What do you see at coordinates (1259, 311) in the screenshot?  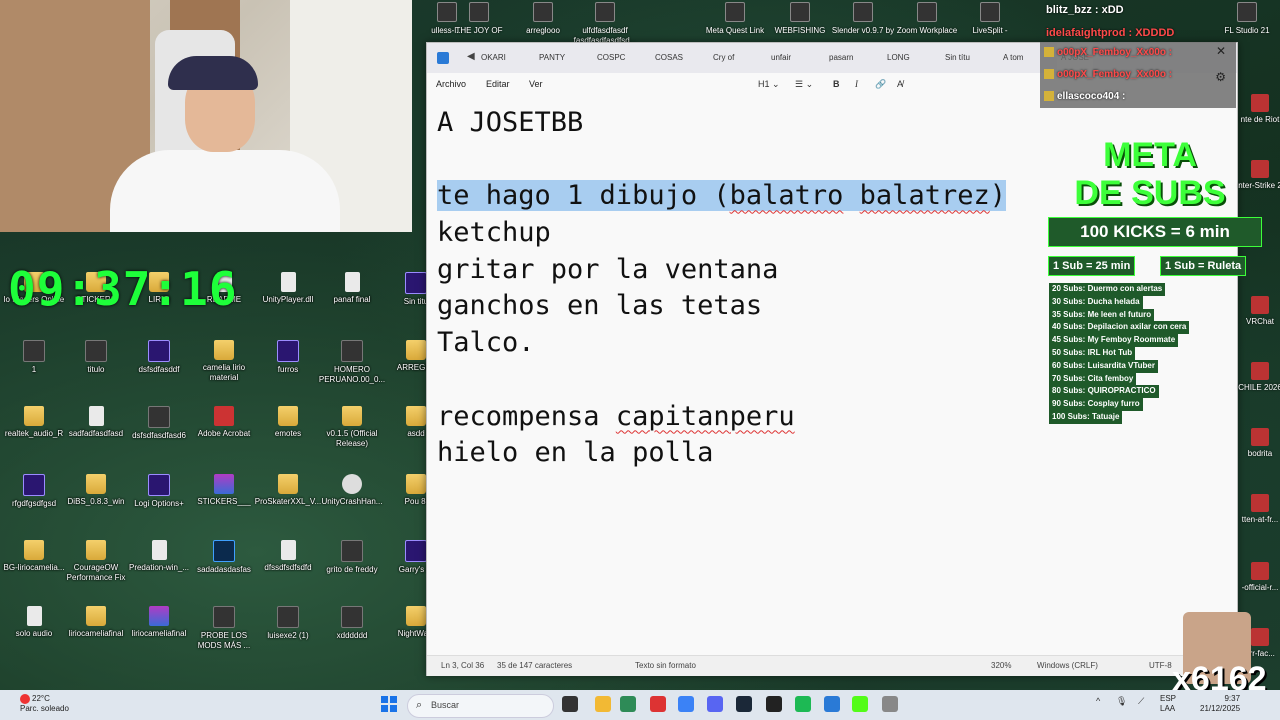 I see `desktop-icon-right: VRChat` at bounding box center [1259, 311].